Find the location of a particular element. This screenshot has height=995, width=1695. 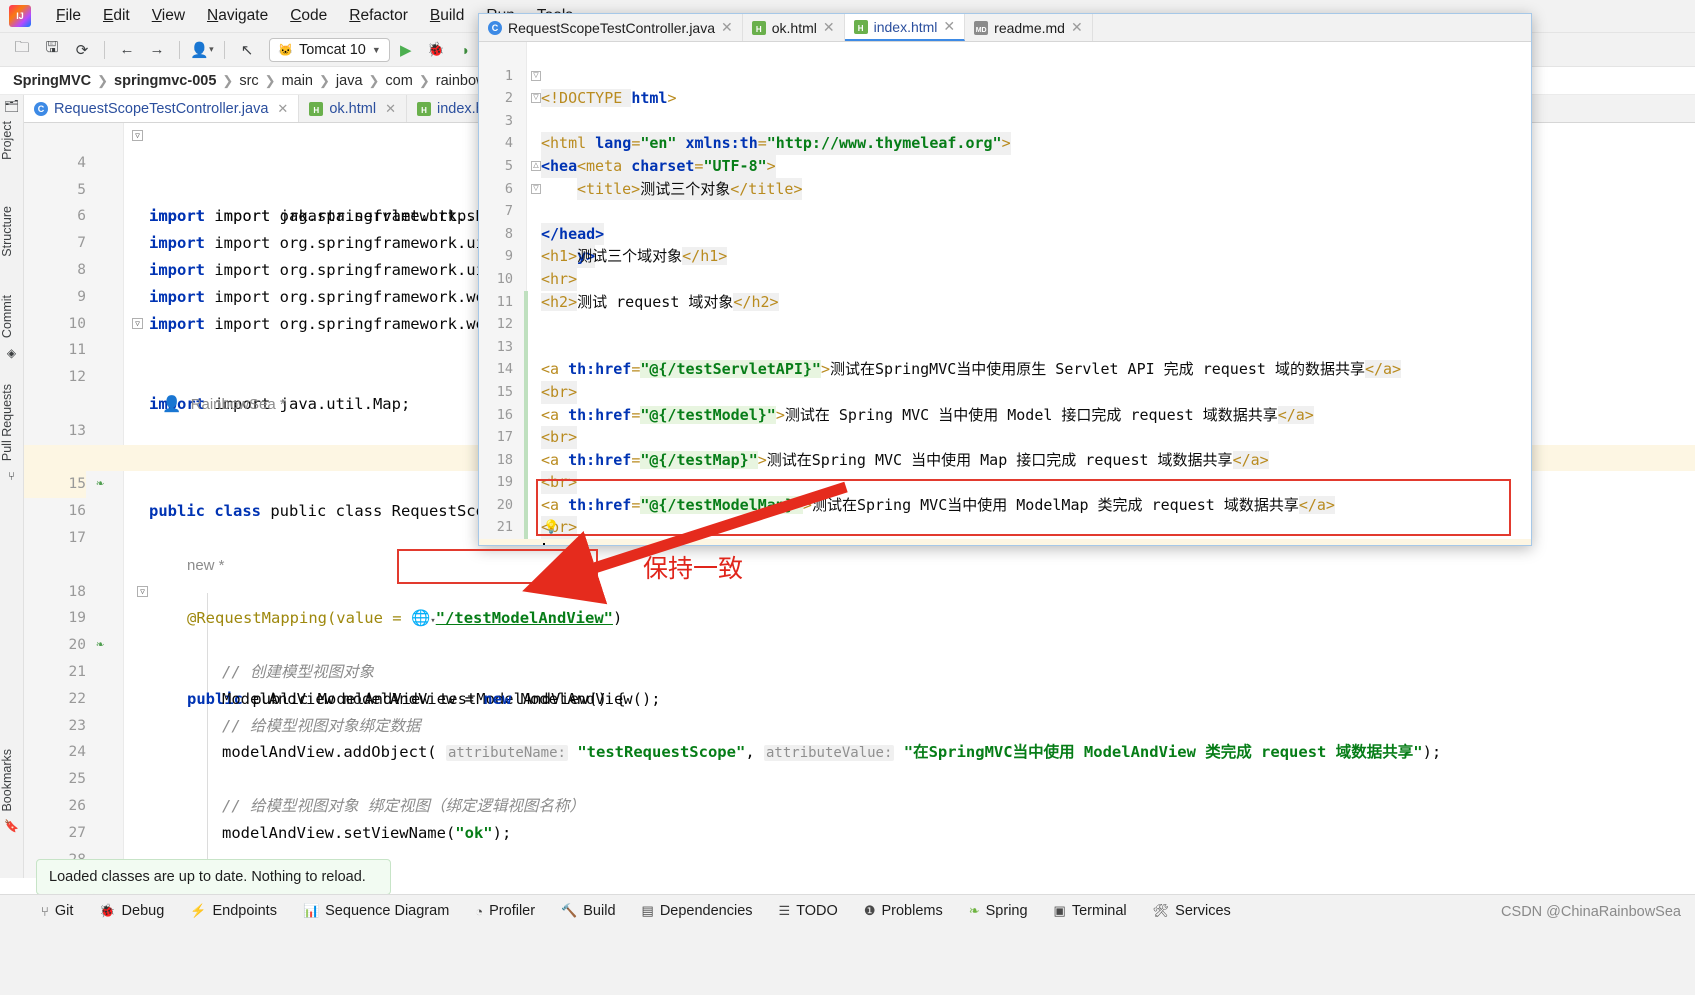

git-branch-icon: ⑂ is located at coordinates (45, 911).